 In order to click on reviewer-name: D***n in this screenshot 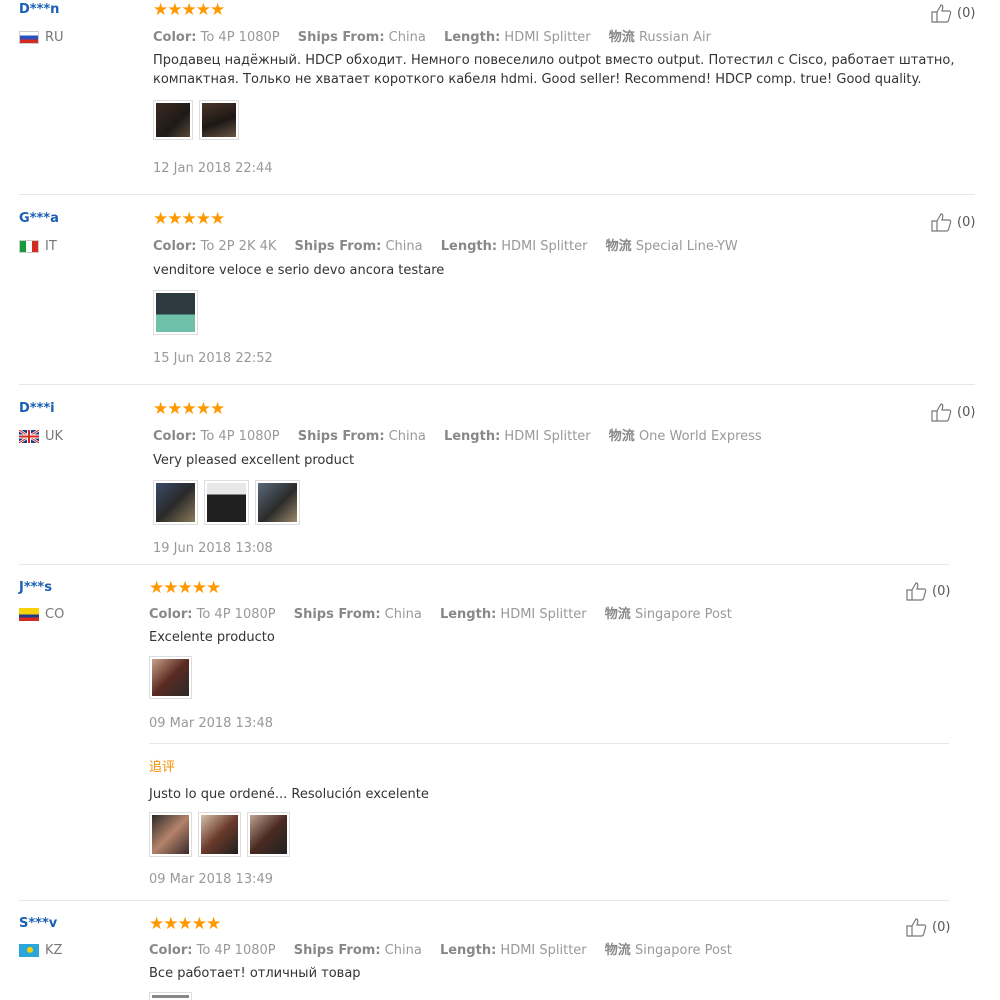, I will do `click(39, 9)`.